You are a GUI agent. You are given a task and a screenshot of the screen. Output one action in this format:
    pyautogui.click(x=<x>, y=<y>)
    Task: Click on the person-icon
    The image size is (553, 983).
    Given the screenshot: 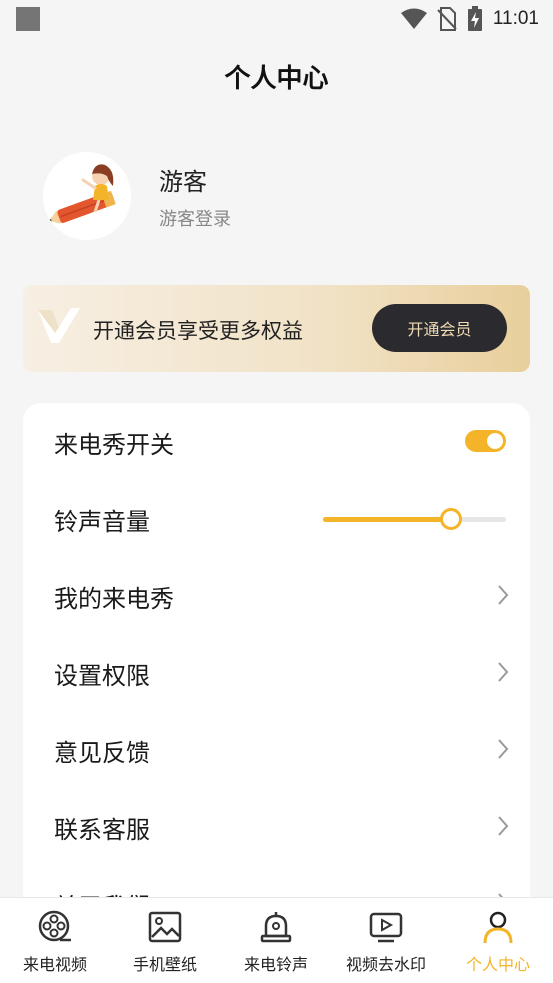 What is the action you would take?
    pyautogui.click(x=498, y=927)
    